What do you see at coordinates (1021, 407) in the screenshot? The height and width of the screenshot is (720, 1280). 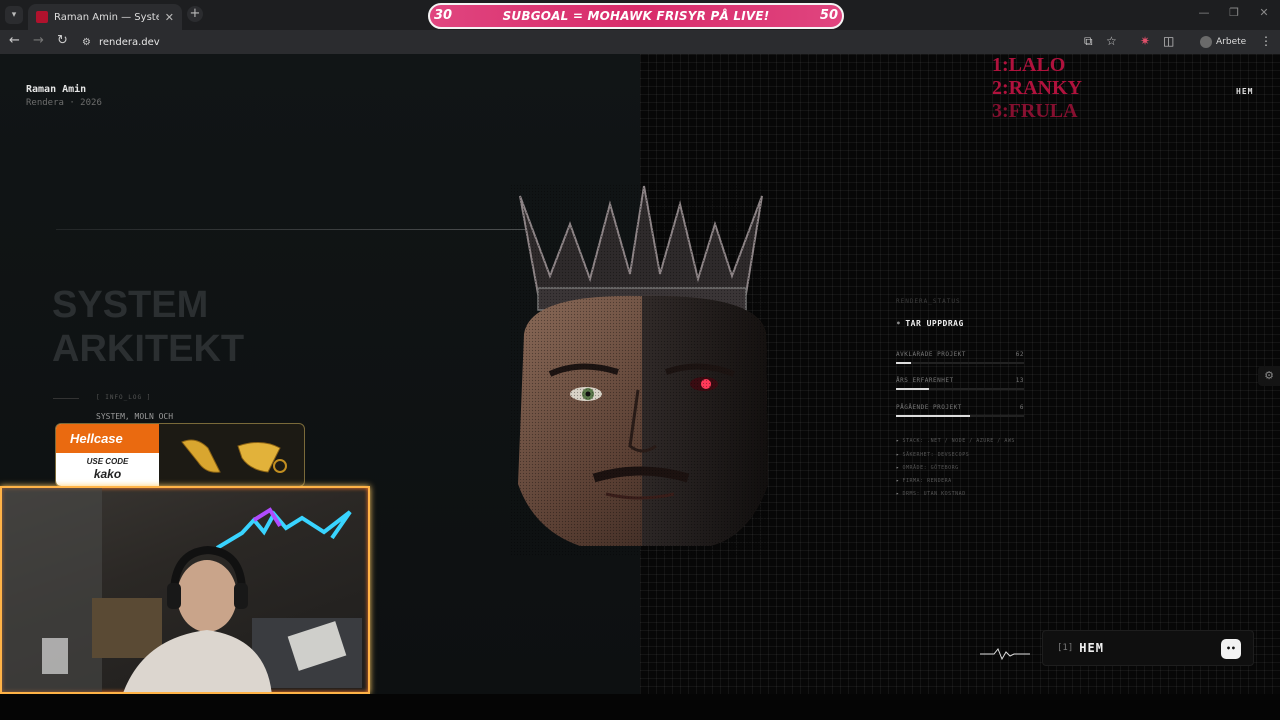 I see `stat-value: 6` at bounding box center [1021, 407].